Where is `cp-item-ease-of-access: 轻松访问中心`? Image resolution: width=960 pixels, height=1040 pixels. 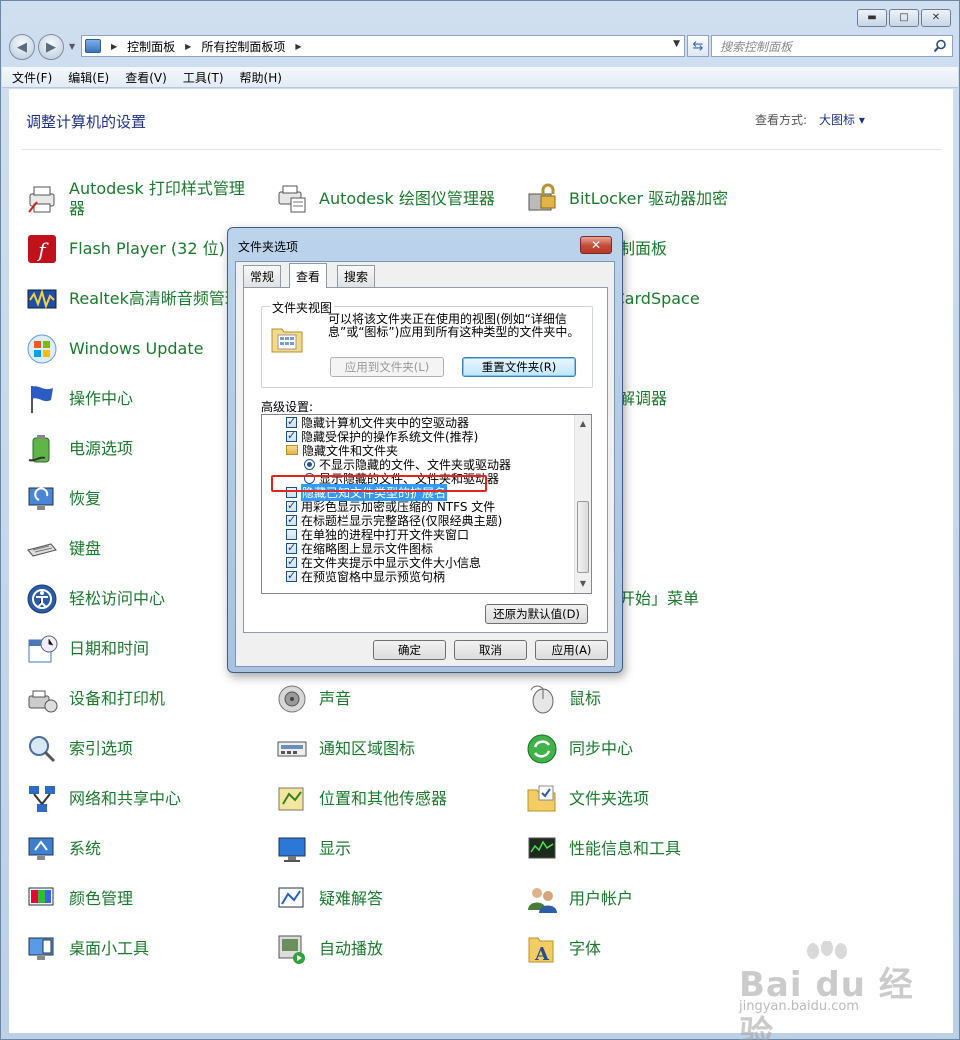 cp-item-ease-of-access: 轻松访问中心 is located at coordinates (95, 599).